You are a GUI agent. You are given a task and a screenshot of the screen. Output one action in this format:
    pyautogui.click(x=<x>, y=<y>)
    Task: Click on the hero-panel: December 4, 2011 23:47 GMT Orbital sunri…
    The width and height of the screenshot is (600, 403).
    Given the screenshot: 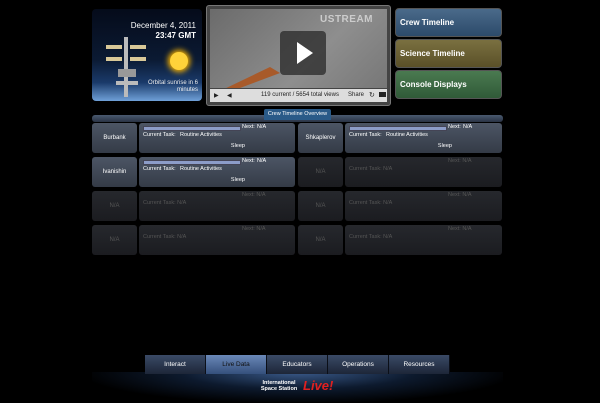 What is the action you would take?
    pyautogui.click(x=147, y=55)
    